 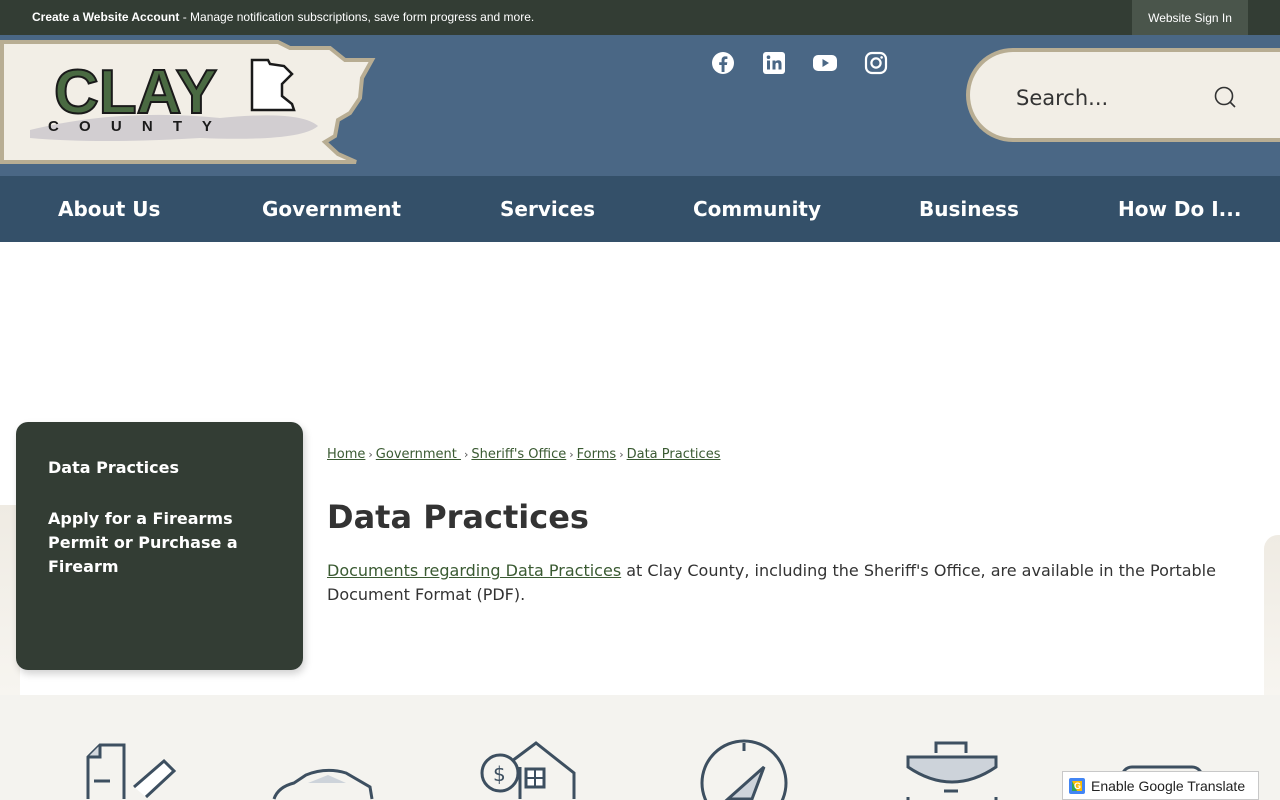 I want to click on instagram-icon, so click(x=876, y=63).